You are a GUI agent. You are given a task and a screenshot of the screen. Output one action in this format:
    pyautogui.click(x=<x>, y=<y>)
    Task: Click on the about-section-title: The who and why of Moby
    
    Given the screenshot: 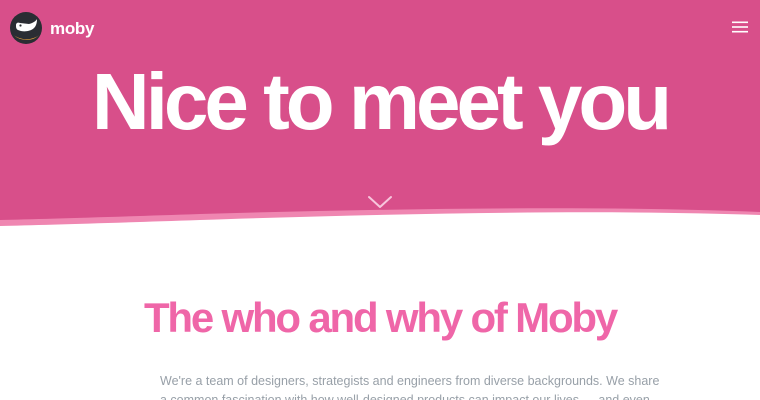 What is the action you would take?
    pyautogui.click(x=380, y=317)
    